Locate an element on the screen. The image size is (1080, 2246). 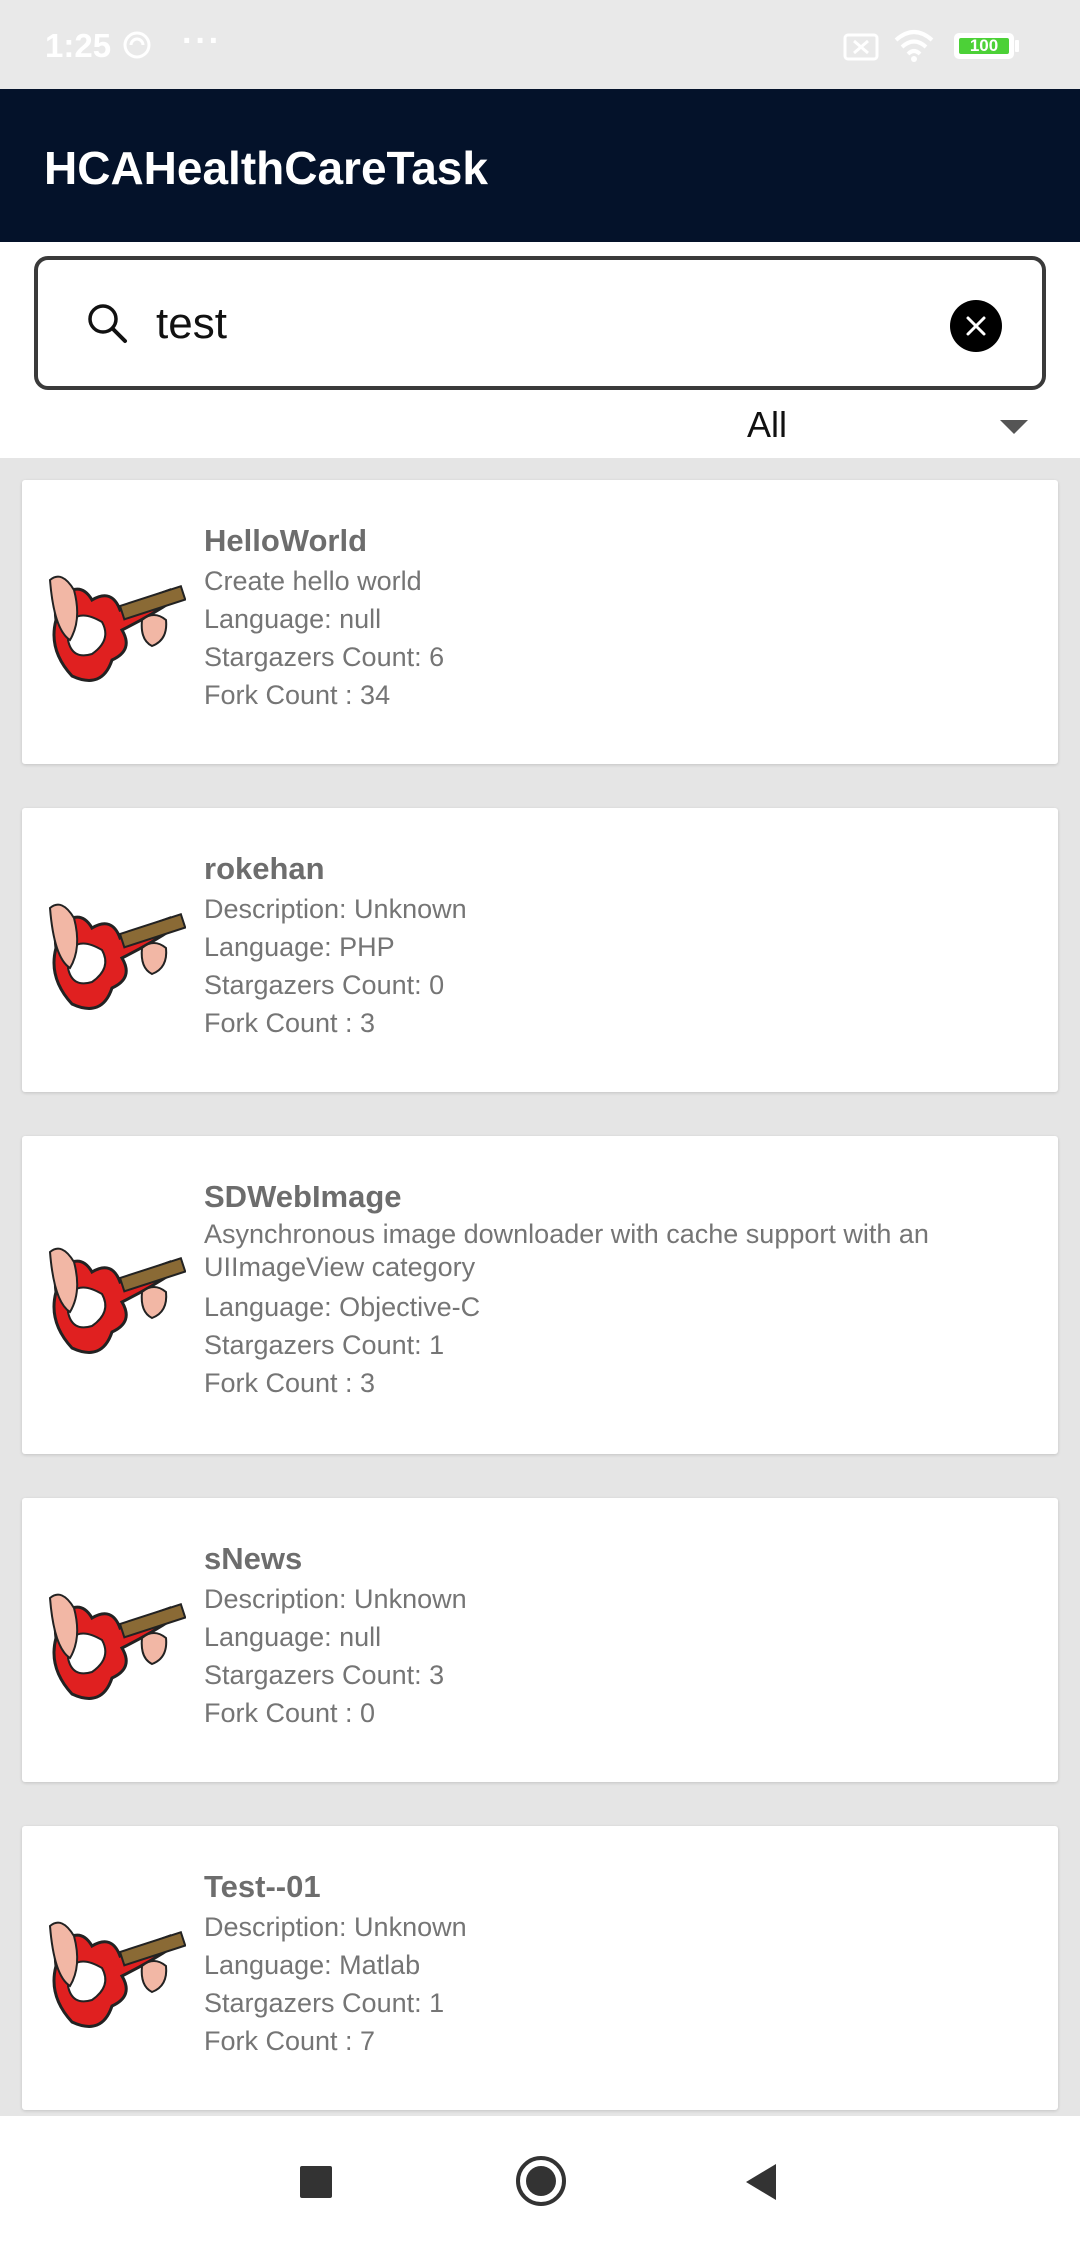
repo-forks: Fork Count : 7 is located at coordinates (290, 2041).